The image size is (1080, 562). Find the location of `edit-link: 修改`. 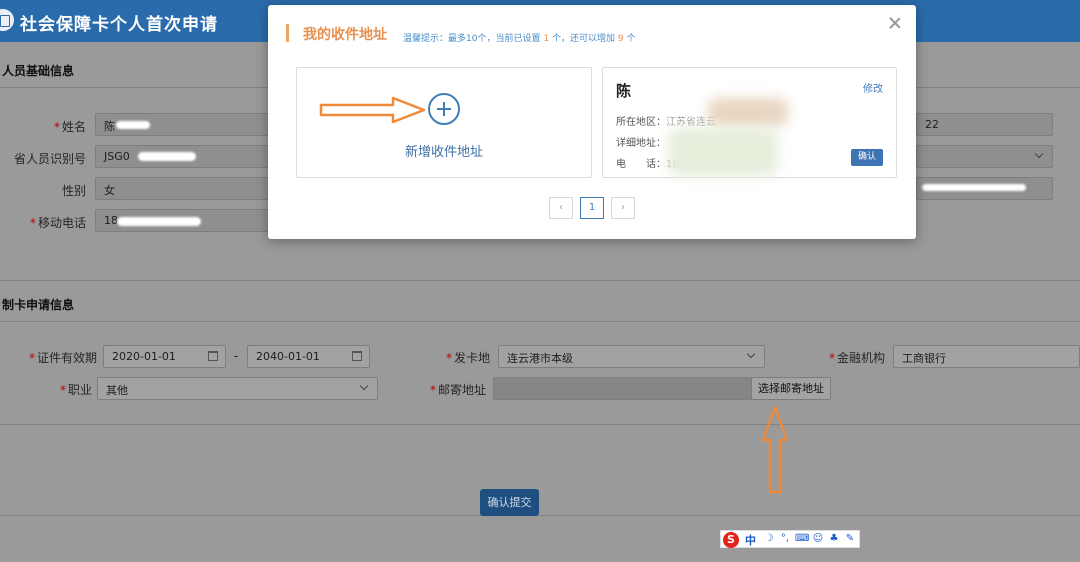

edit-link: 修改 is located at coordinates (873, 87).